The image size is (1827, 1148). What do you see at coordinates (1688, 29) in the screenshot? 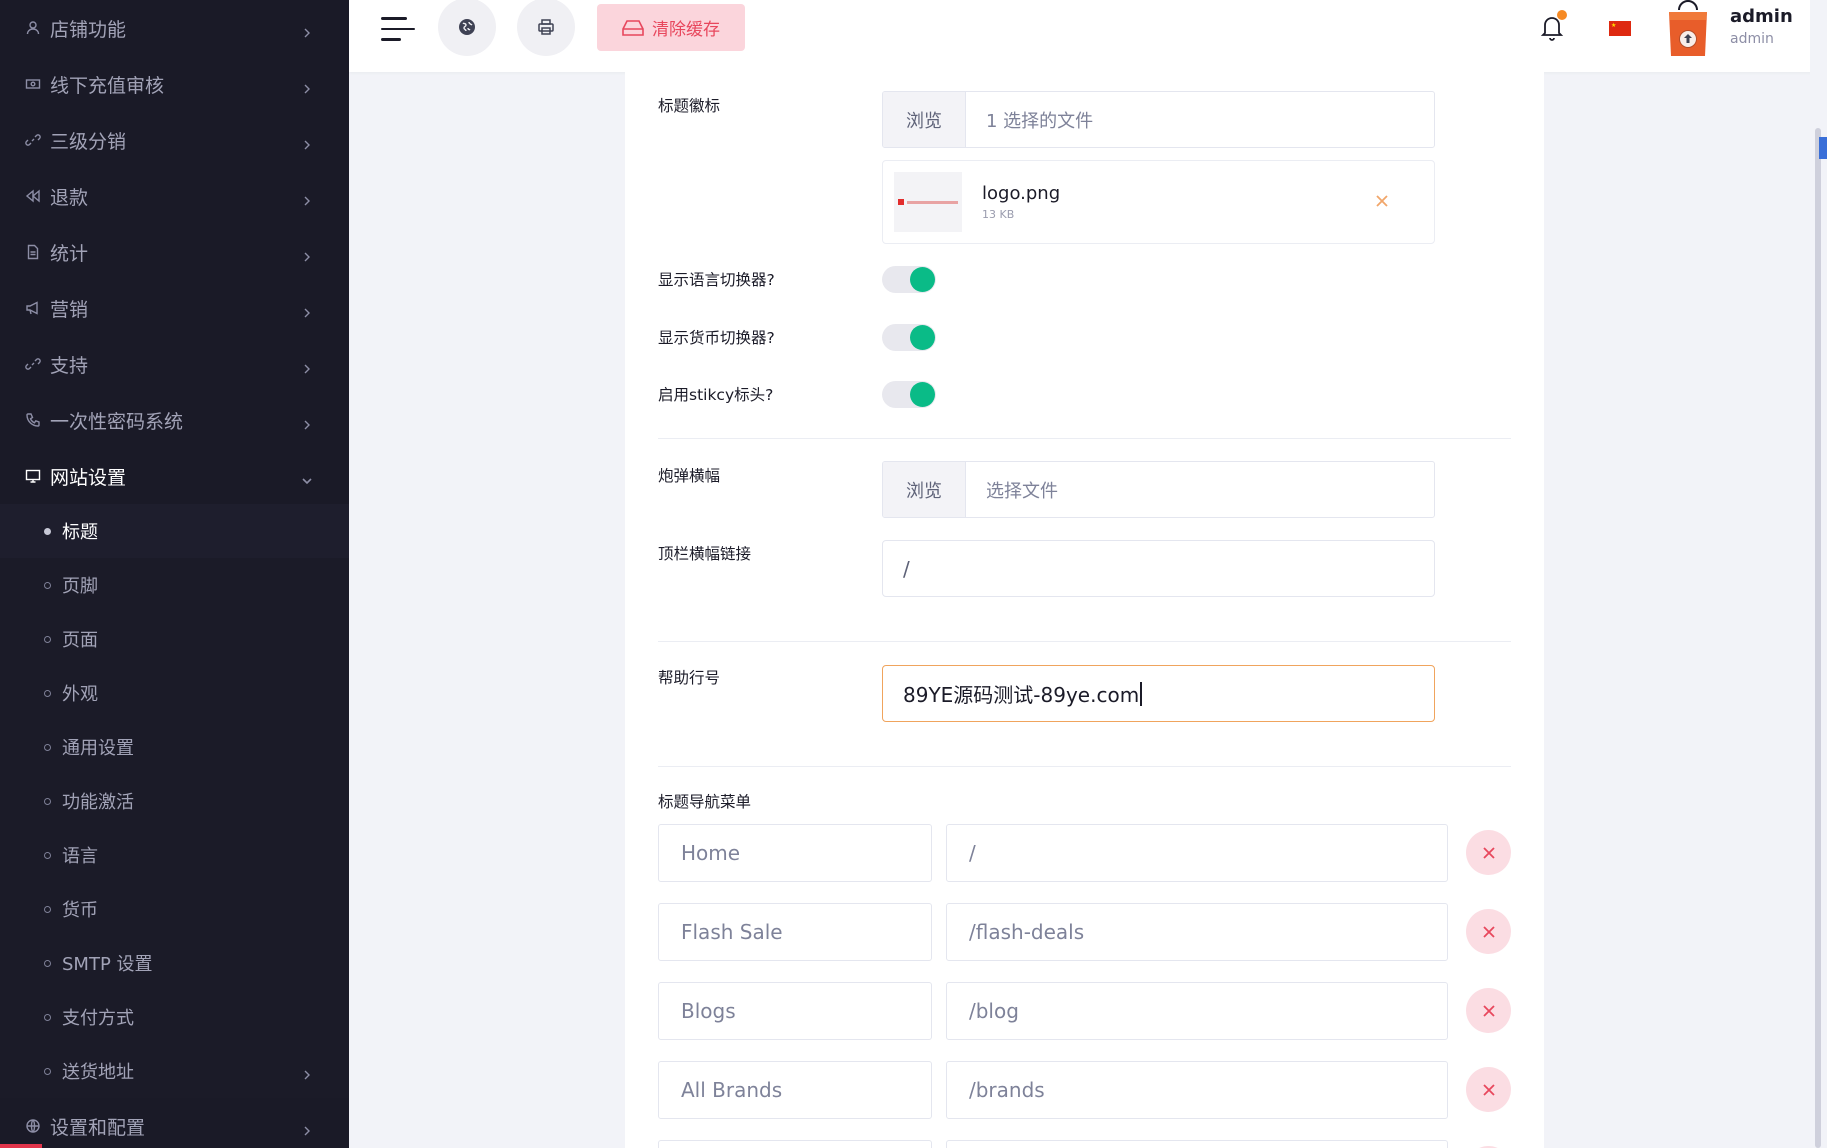
I see `avatar` at bounding box center [1688, 29].